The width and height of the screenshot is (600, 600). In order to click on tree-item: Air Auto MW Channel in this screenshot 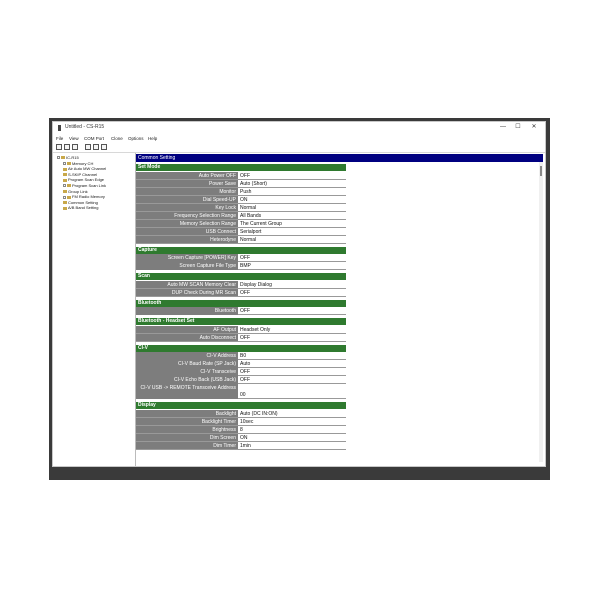, I will do `click(84, 168)`.